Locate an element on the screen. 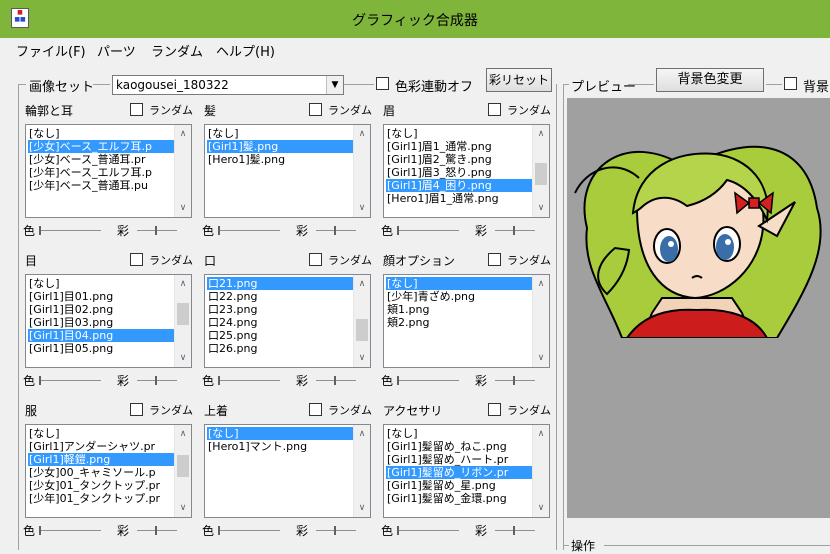  list-item: 口25.png is located at coordinates (232, 335).